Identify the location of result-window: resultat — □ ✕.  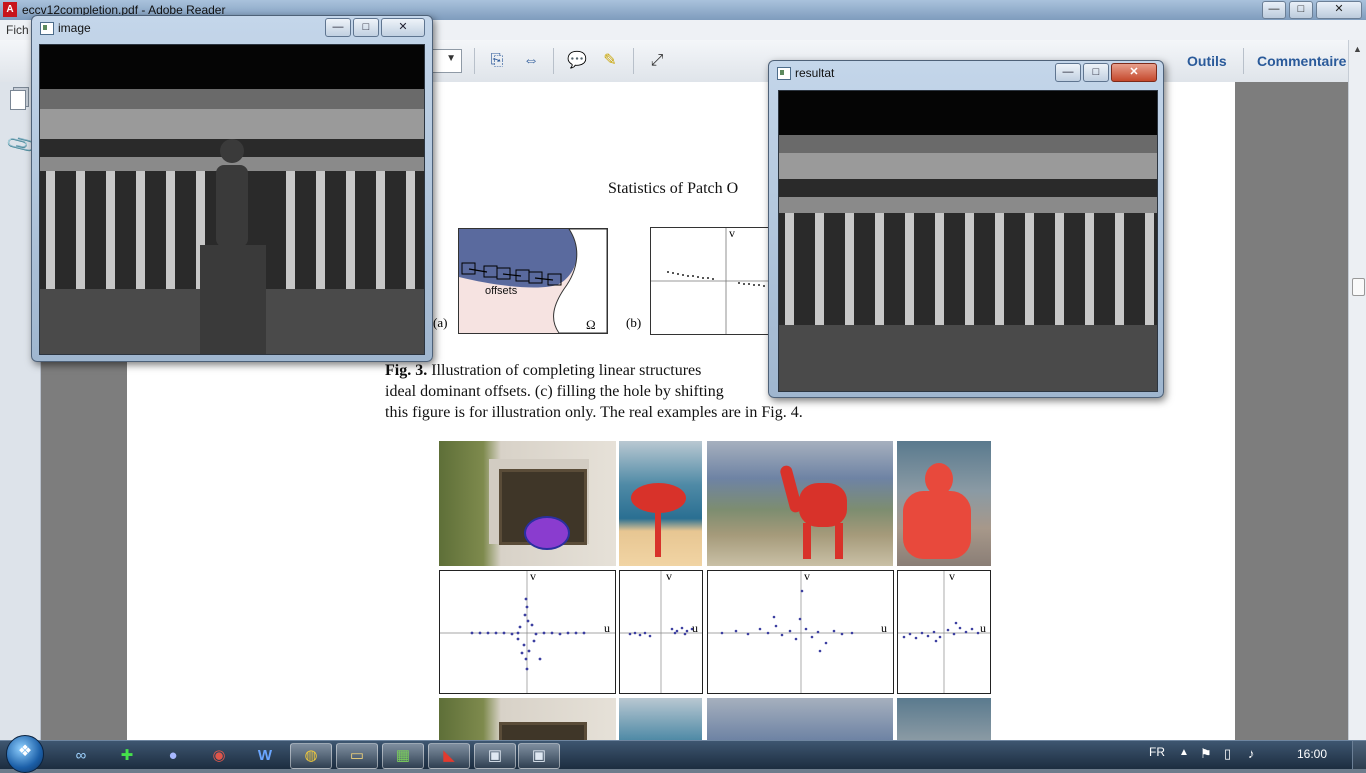
(966, 229).